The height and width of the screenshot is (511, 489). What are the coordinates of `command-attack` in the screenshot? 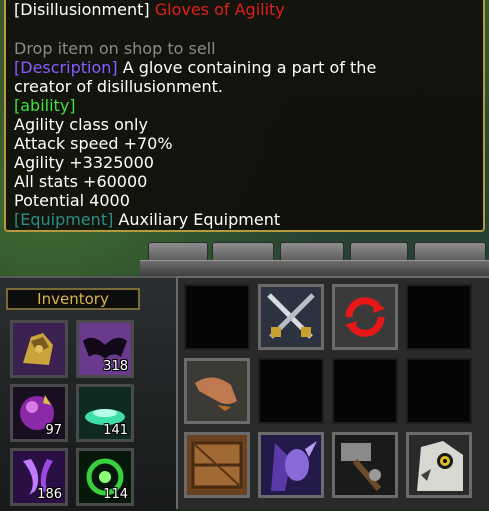 It's located at (291, 317).